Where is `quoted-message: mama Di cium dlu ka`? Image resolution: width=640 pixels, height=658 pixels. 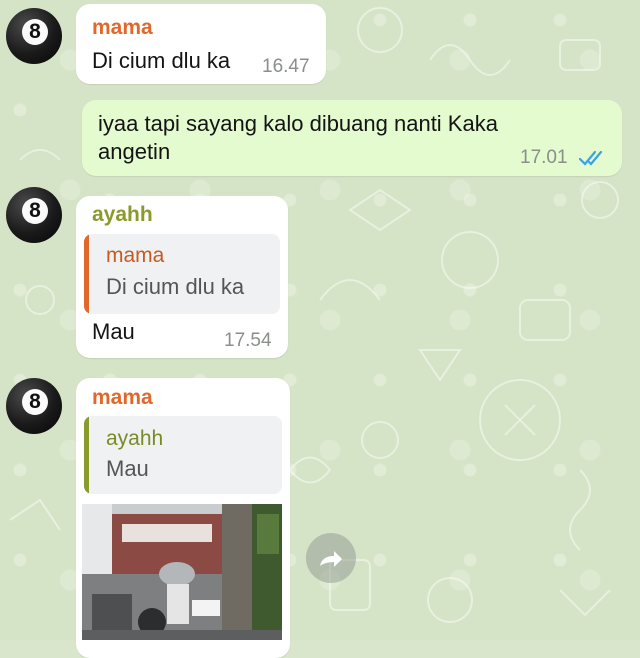
quoted-message: mama Di cium dlu ka is located at coordinates (182, 274).